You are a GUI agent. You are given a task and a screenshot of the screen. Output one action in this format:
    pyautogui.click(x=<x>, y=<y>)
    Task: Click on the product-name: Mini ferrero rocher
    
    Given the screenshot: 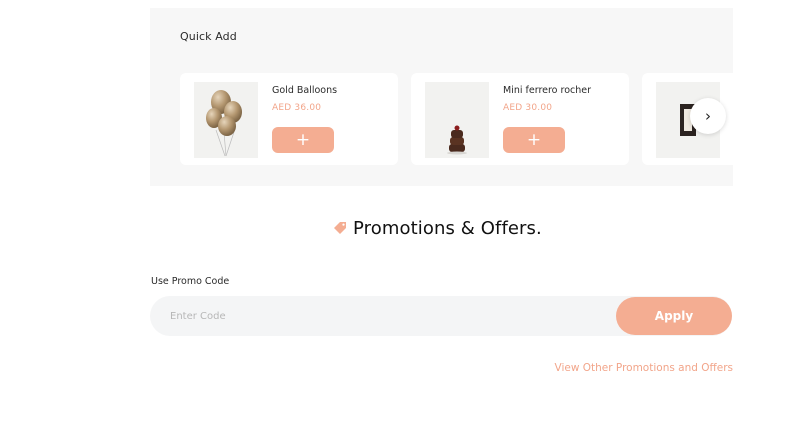 What is the action you would take?
    pyautogui.click(x=547, y=90)
    